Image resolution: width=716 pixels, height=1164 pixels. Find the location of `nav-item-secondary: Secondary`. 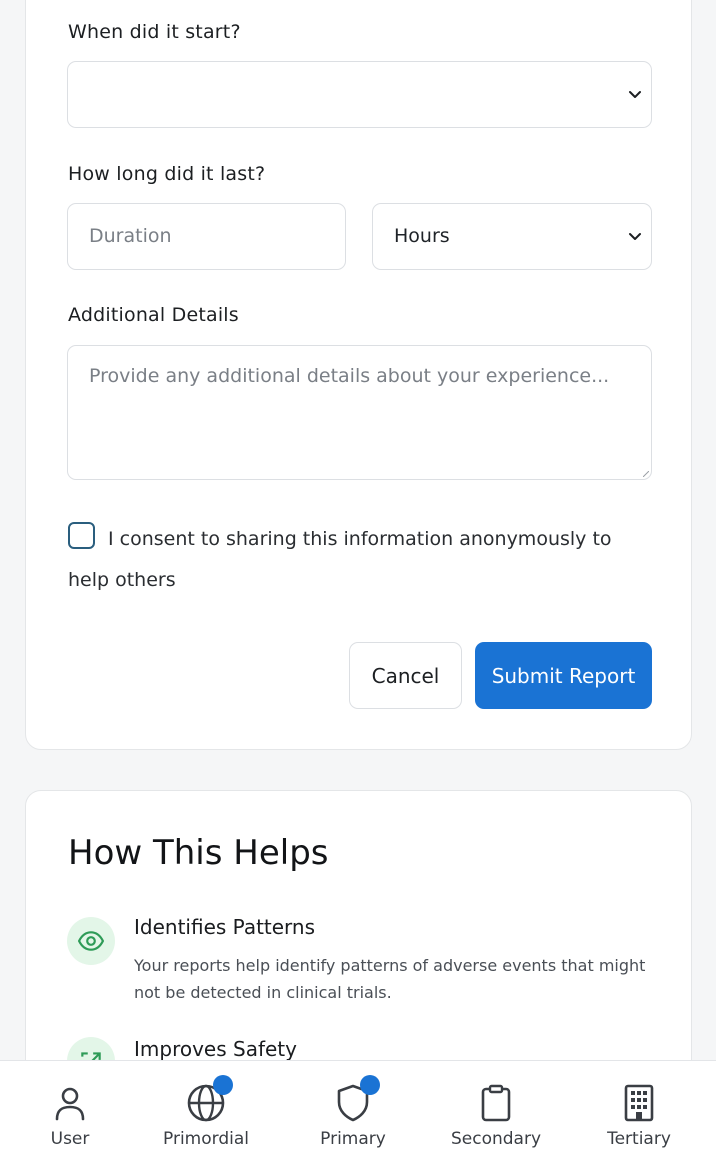

nav-item-secondary: Secondary is located at coordinates (496, 1112).